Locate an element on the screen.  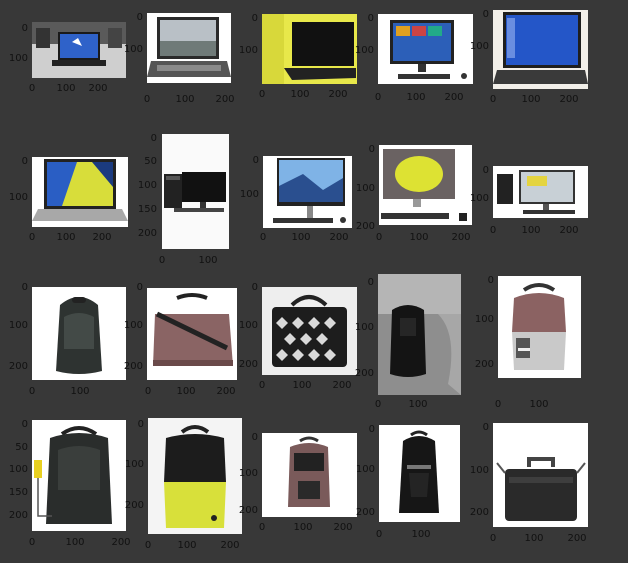
backpack-icon is located at coordinates (79, 333).